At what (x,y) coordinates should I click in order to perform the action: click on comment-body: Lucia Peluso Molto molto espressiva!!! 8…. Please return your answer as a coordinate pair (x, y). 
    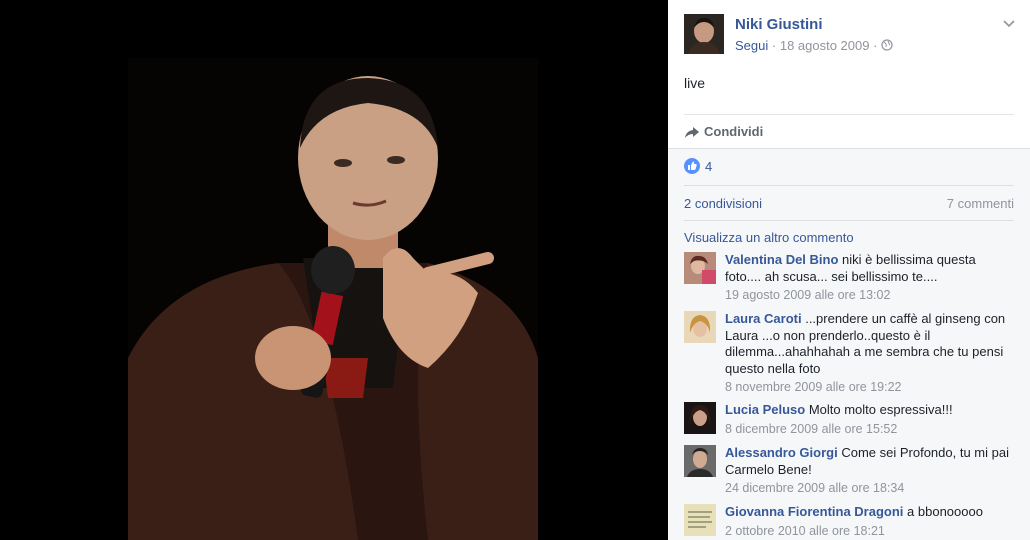
    Looking at the image, I should click on (867, 419).